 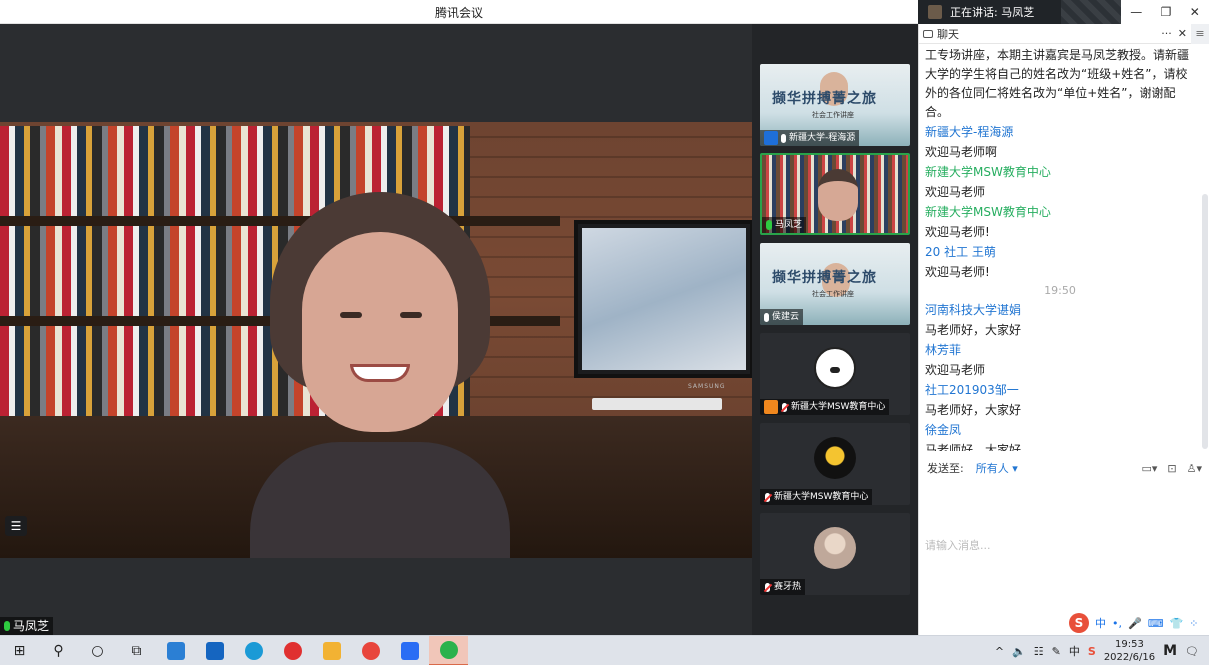 I want to click on participant-name: 马凤芝, so click(x=789, y=225).